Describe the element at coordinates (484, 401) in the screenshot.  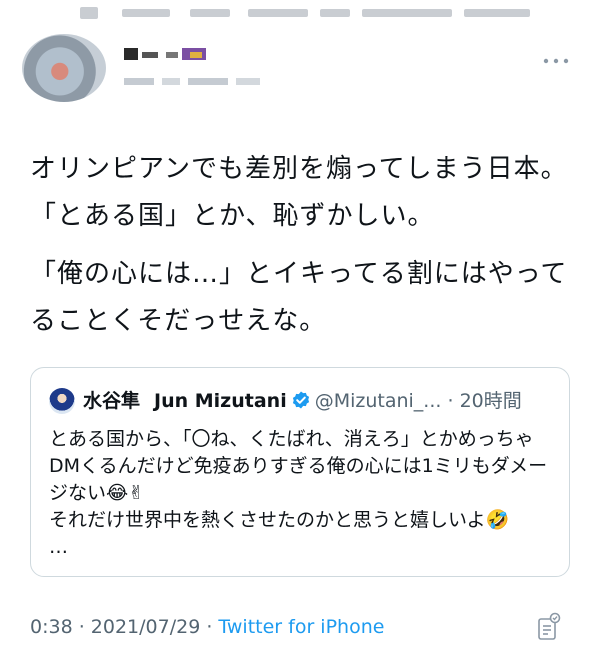
I see `quoted-tweet-time: · 20時間` at that location.